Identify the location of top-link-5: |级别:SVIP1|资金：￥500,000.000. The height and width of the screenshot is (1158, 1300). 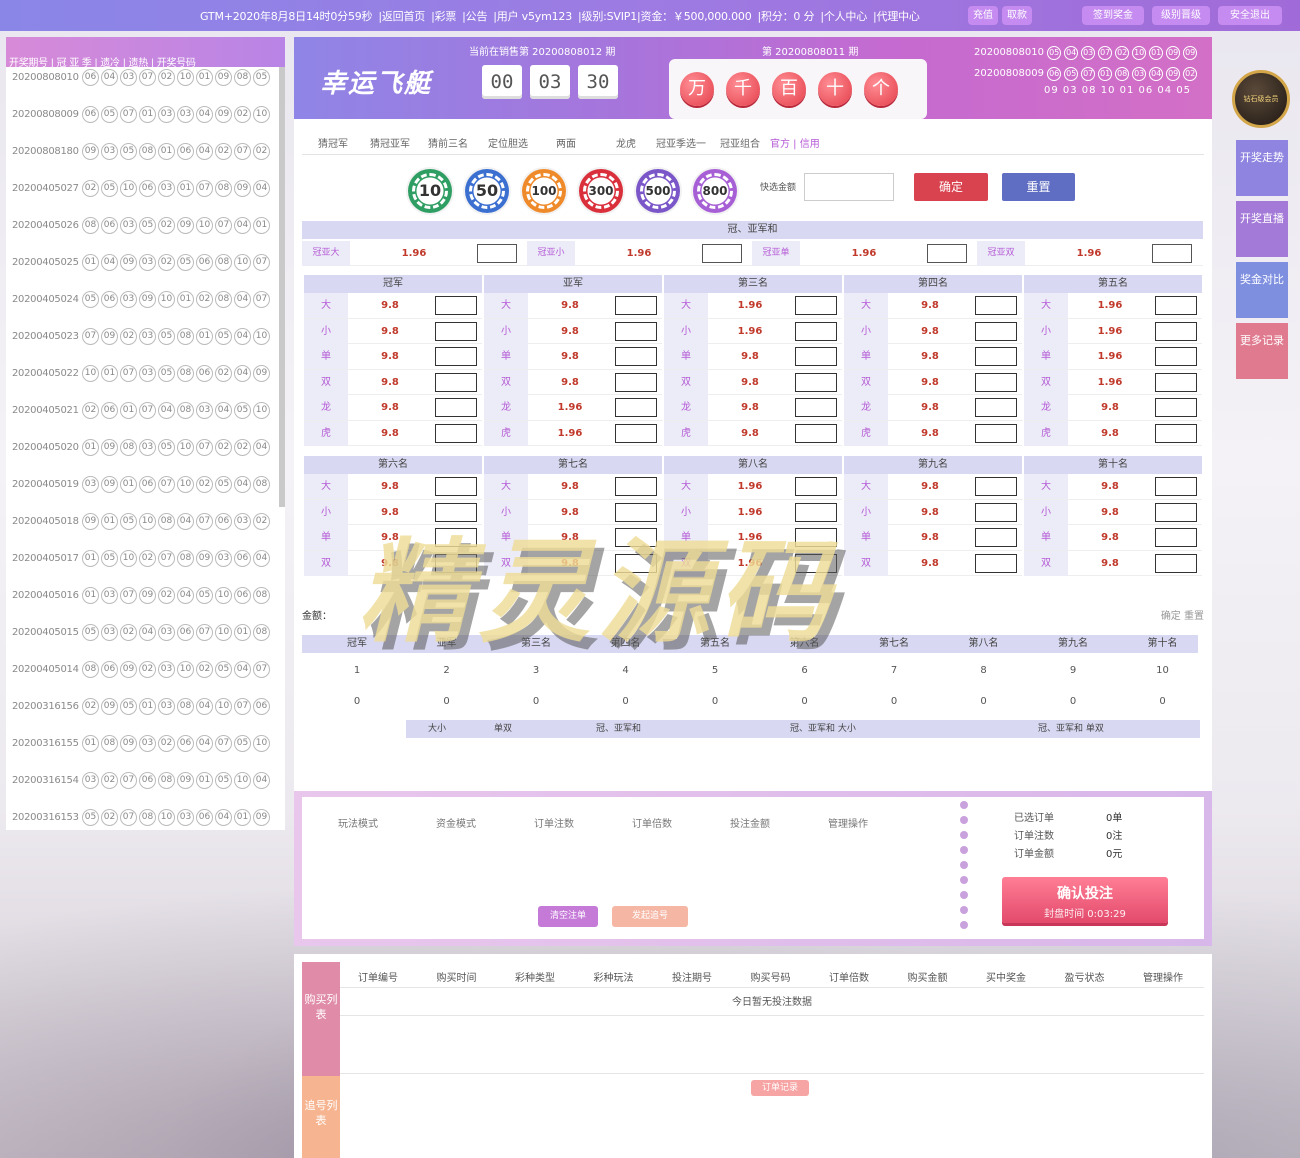
(665, 16).